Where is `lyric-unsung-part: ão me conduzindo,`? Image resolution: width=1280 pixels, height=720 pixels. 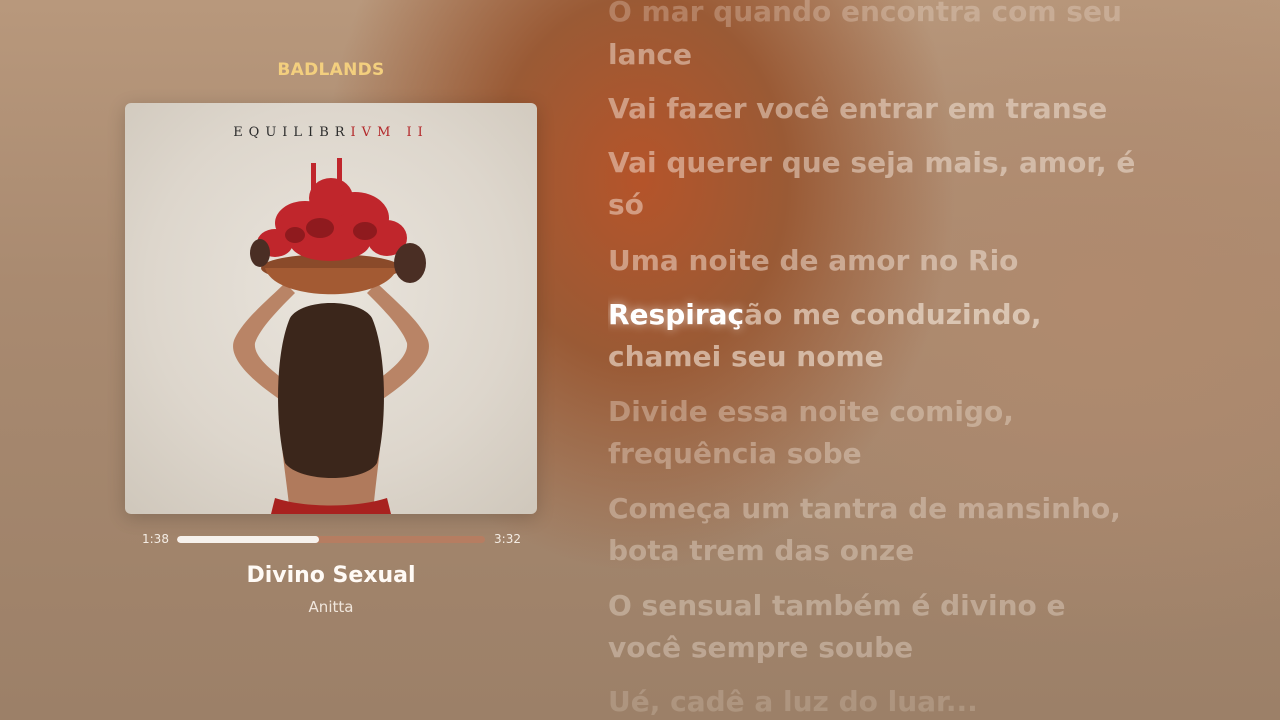 lyric-unsung-part: ão me conduzindo, is located at coordinates (893, 314).